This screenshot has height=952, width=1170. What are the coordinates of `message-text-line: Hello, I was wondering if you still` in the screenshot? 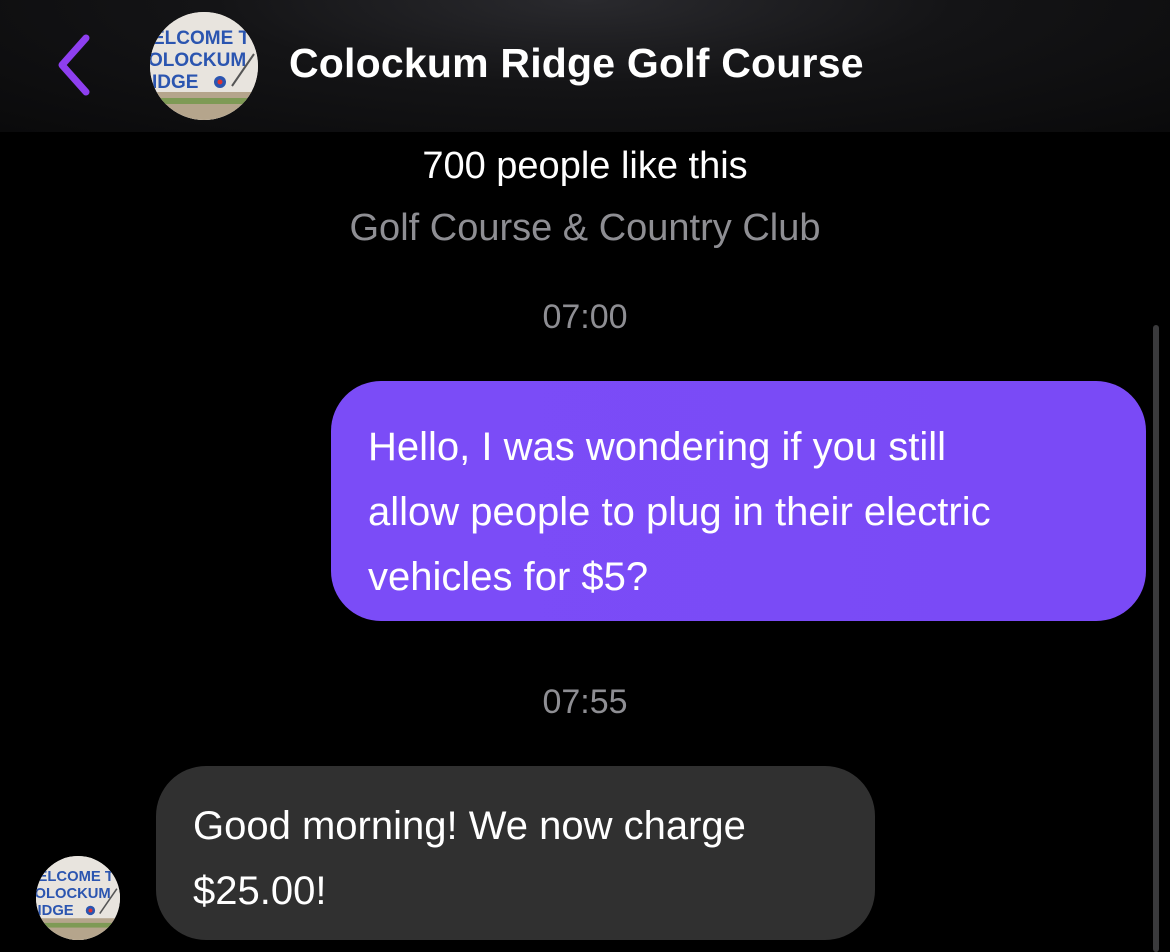 It's located at (657, 447).